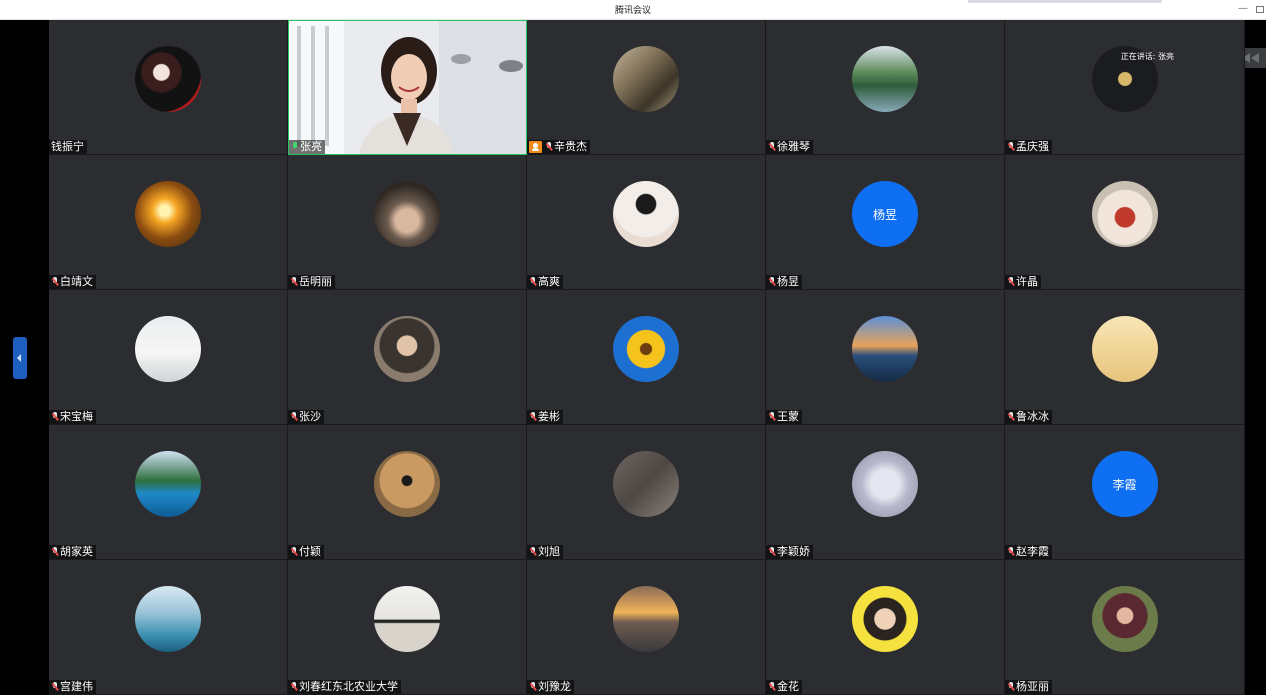 The height and width of the screenshot is (695, 1266). What do you see at coordinates (67, 146) in the screenshot?
I see `participant-name: 钱振宁` at bounding box center [67, 146].